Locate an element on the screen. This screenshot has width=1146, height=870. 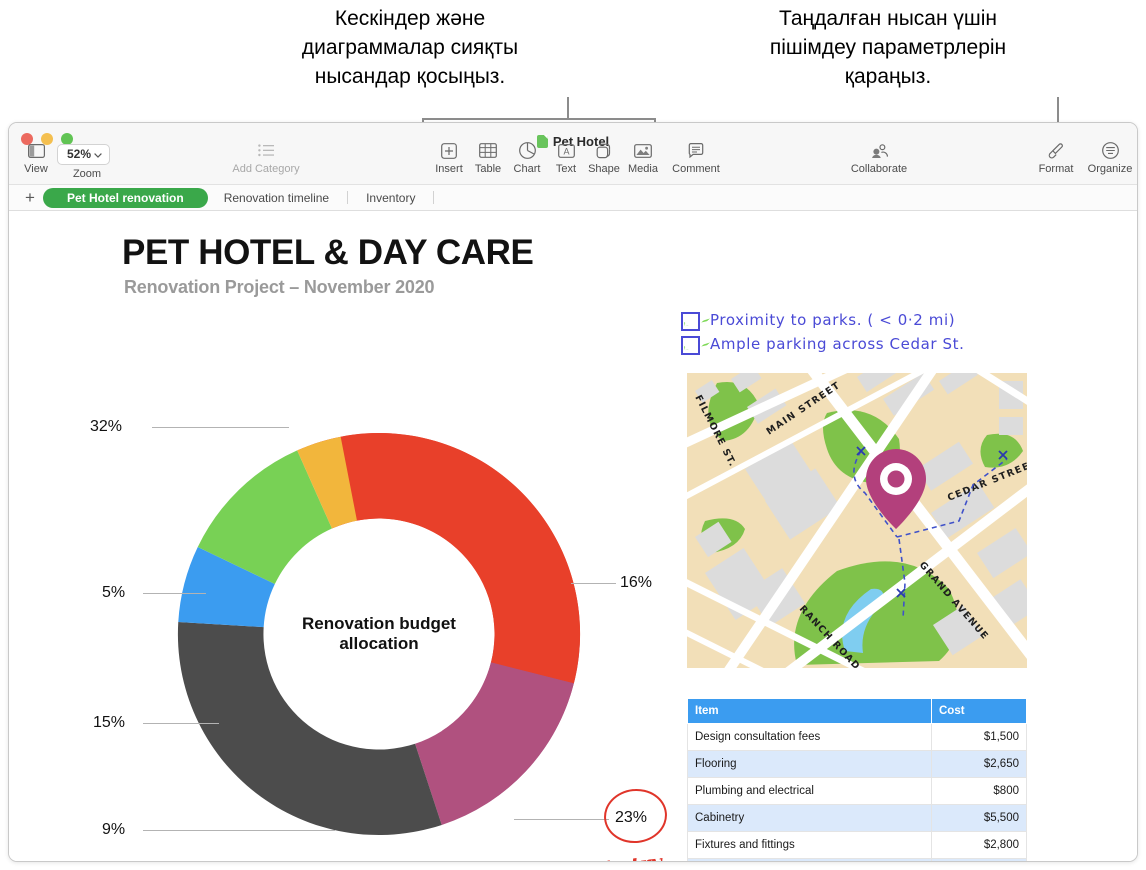
comment-button: Comment is located at coordinates (696, 158).